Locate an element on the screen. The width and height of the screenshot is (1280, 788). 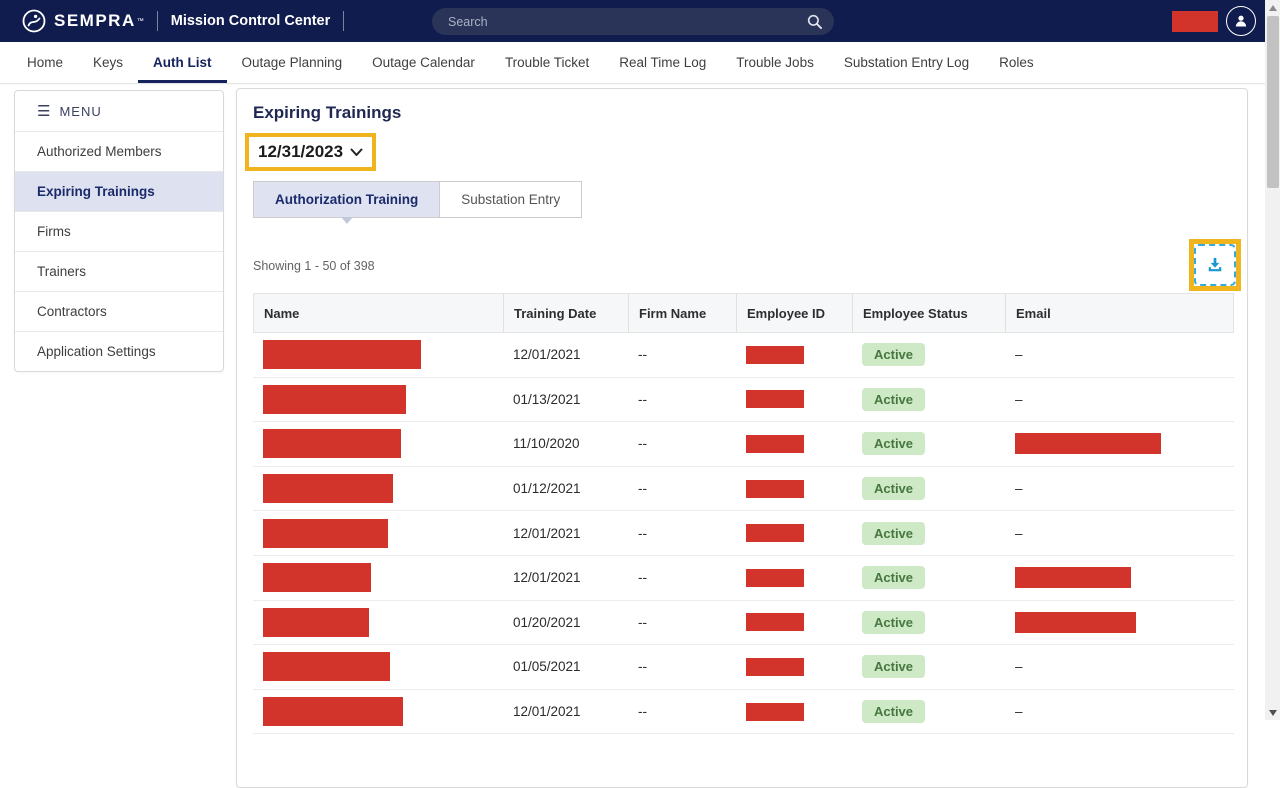
redacted-email is located at coordinates (1073, 578).